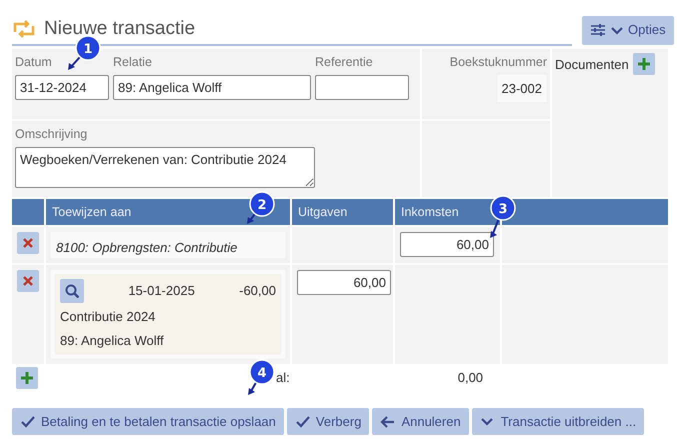 The width and height of the screenshot is (677, 439). I want to click on voucher-number: 23-002, so click(521, 88).